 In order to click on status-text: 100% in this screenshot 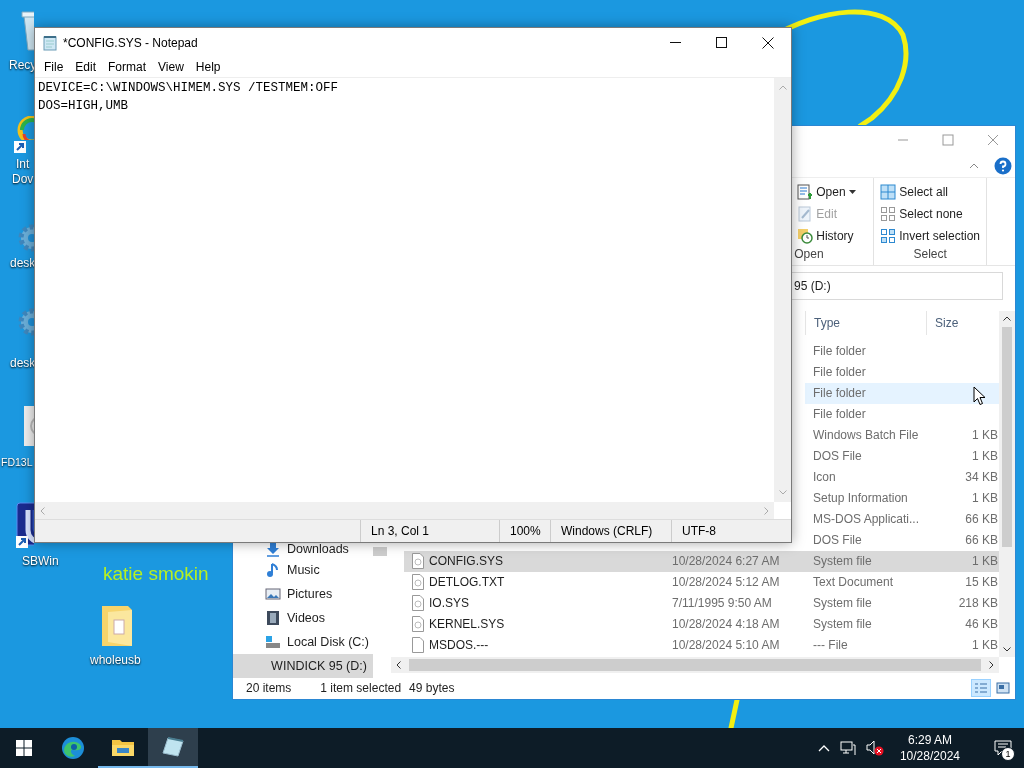, I will do `click(524, 531)`.